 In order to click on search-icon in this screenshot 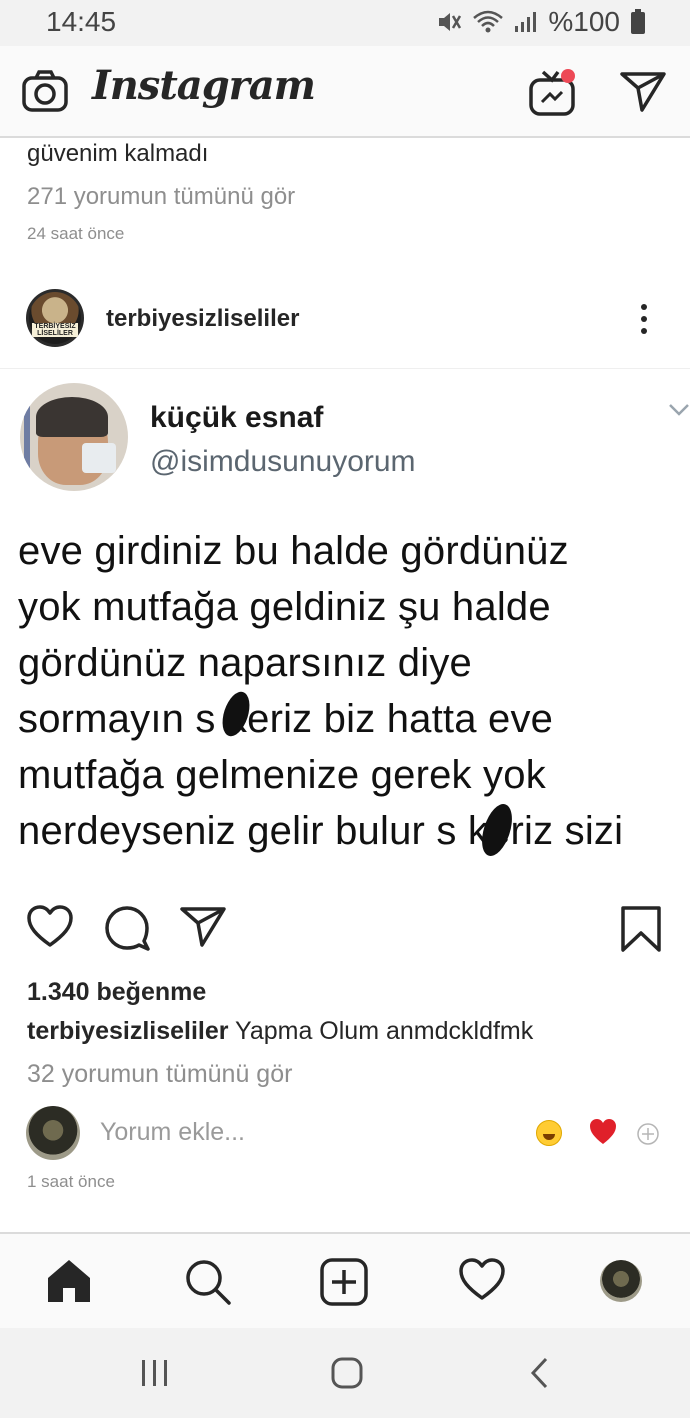, I will do `click(208, 1282)`.